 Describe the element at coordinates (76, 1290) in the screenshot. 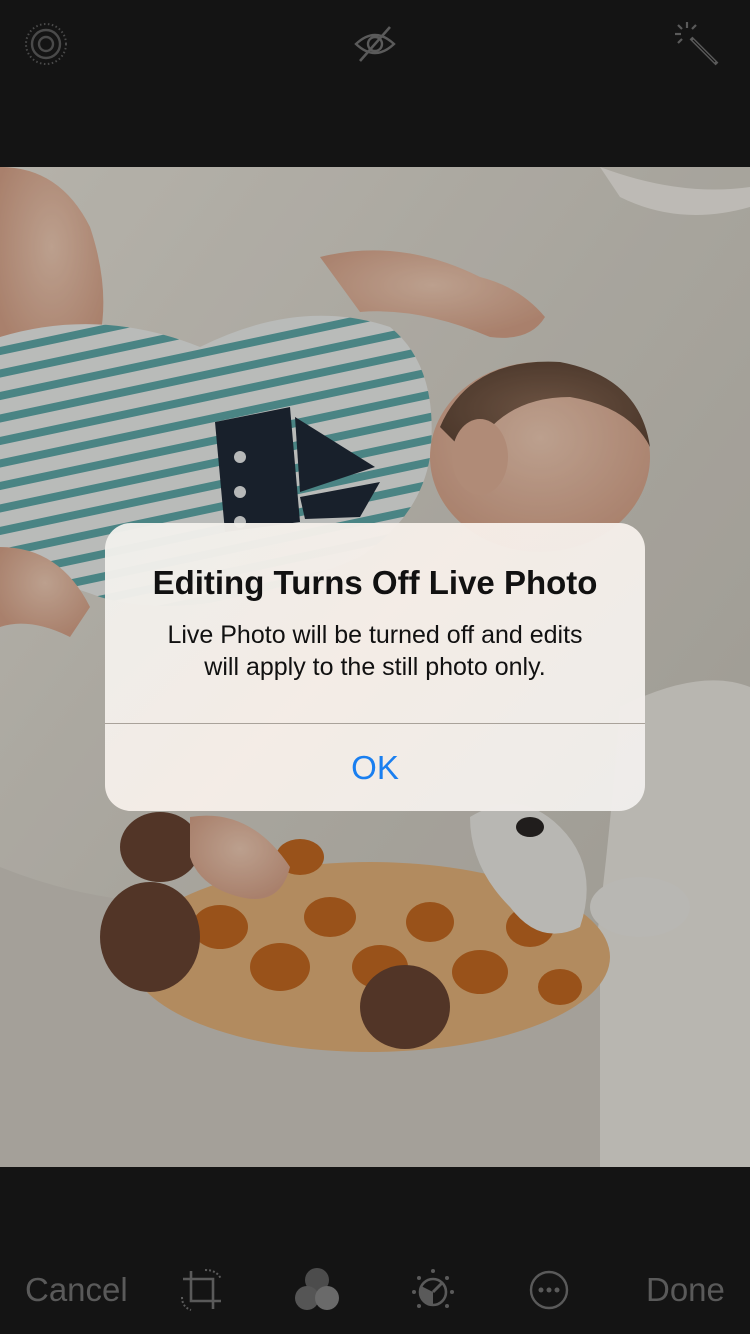

I see `cancel-button: Cancel` at that location.